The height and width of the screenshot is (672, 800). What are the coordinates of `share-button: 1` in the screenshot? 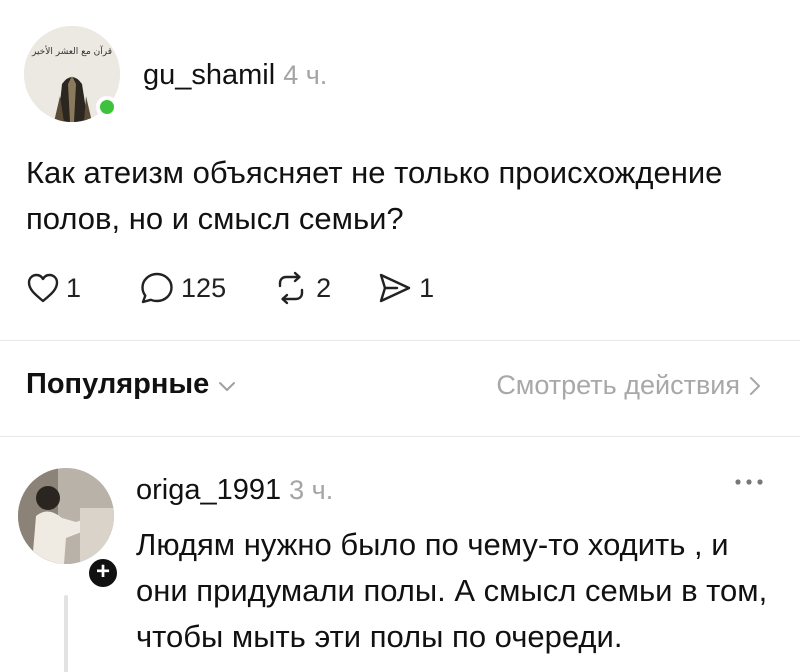 It's located at (405, 288).